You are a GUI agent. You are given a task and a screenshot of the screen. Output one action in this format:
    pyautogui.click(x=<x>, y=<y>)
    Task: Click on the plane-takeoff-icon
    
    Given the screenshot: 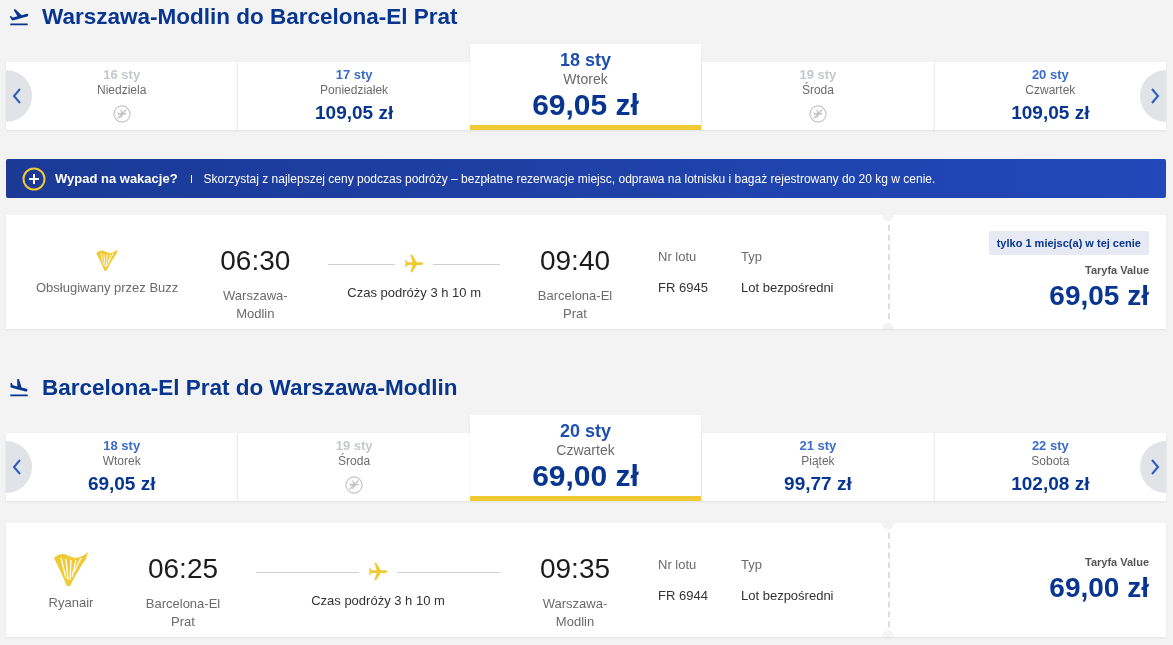 What is the action you would take?
    pyautogui.click(x=19, y=17)
    